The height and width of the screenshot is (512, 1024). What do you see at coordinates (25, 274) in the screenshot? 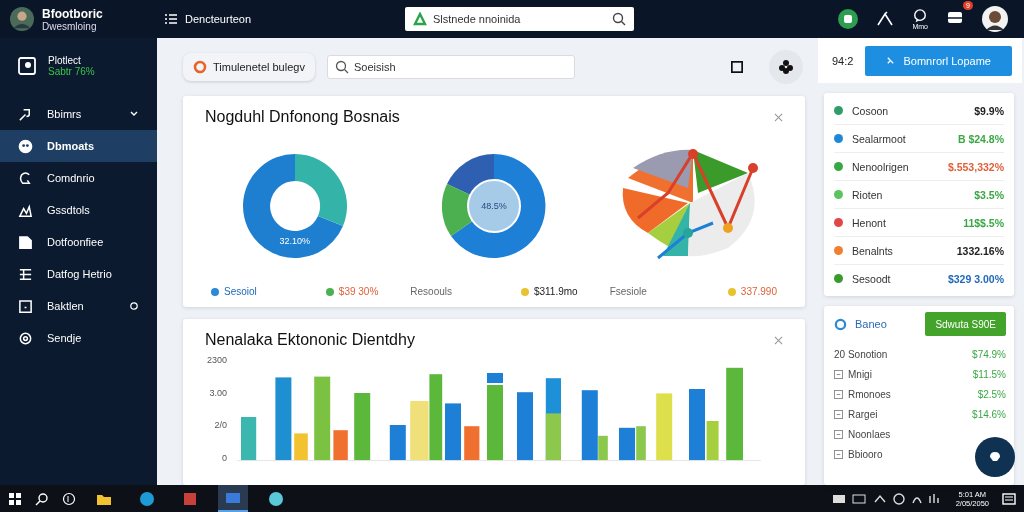
I see `list-icon` at bounding box center [25, 274].